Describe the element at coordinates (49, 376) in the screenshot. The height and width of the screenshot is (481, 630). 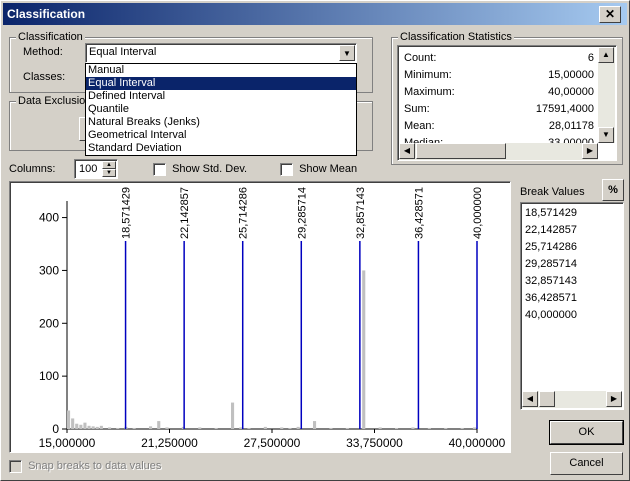
I see `y-tick-label: 100` at that location.